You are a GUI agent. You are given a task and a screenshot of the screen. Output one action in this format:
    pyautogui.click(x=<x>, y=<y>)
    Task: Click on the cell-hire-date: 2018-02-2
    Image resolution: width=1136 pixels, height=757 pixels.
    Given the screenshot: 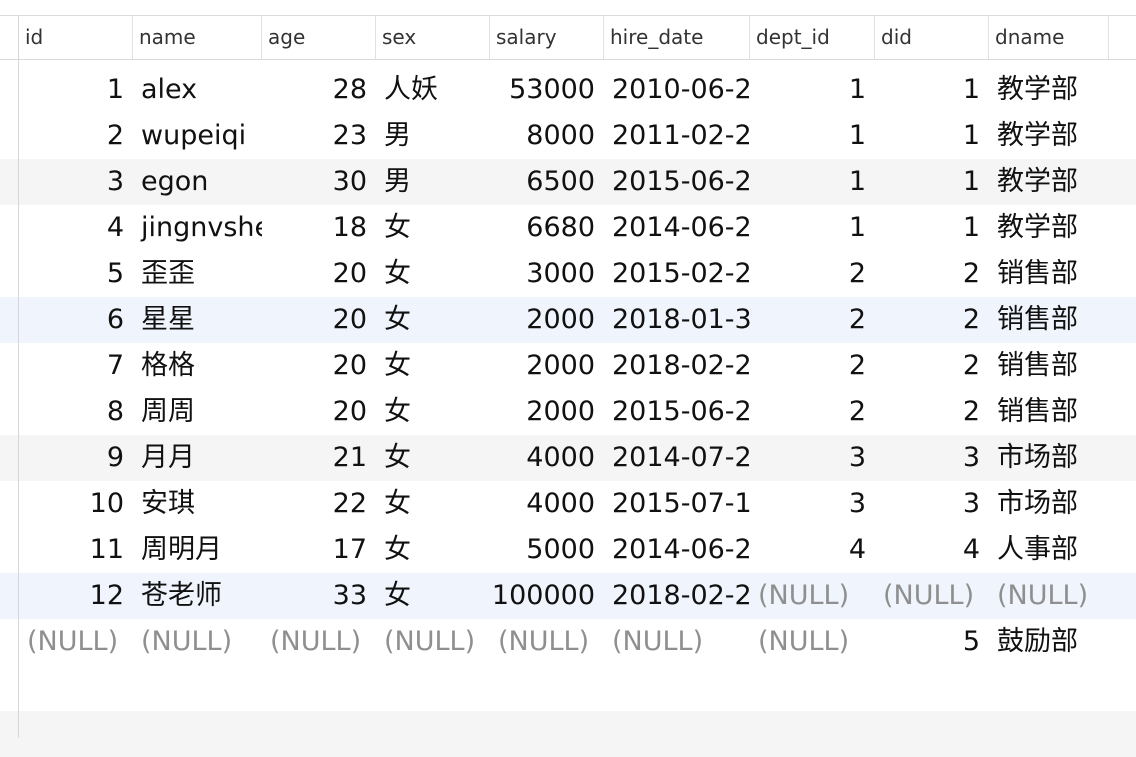 What is the action you would take?
    pyautogui.click(x=677, y=366)
    